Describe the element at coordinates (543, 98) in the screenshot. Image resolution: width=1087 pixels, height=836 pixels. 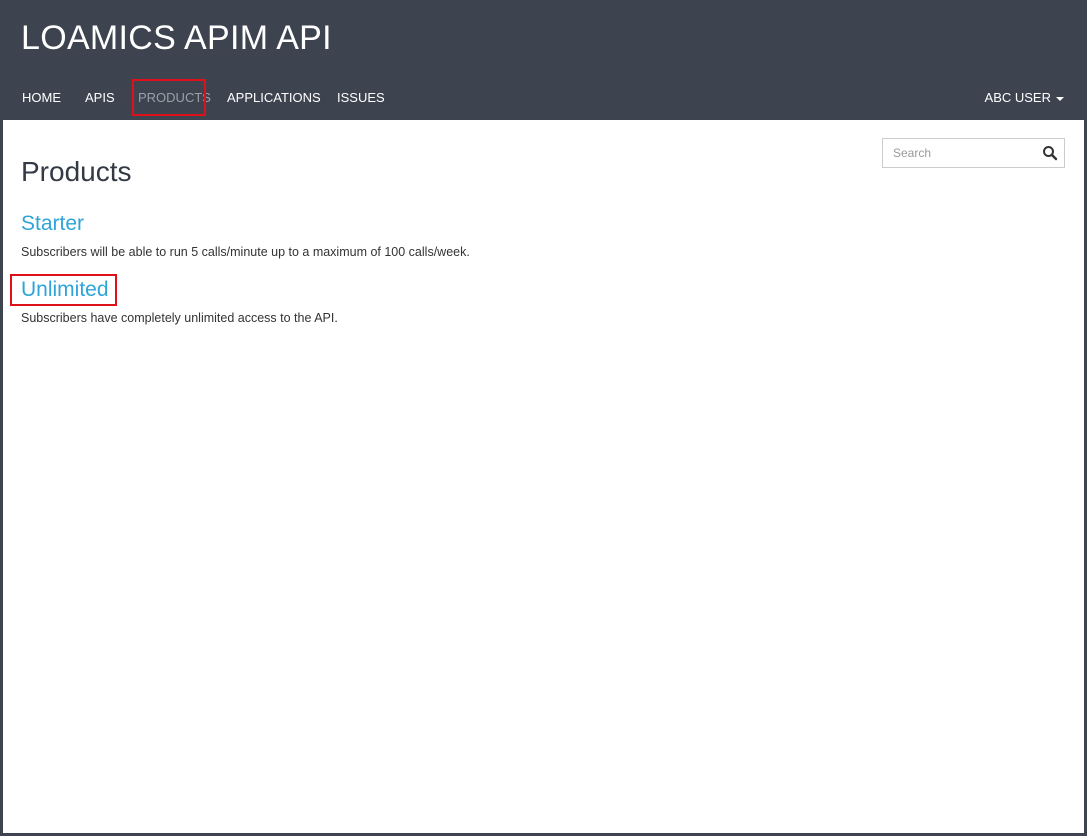
I see `main-nav: HOME APIS PRODUCTS APPLICATIONS ISSUES` at that location.